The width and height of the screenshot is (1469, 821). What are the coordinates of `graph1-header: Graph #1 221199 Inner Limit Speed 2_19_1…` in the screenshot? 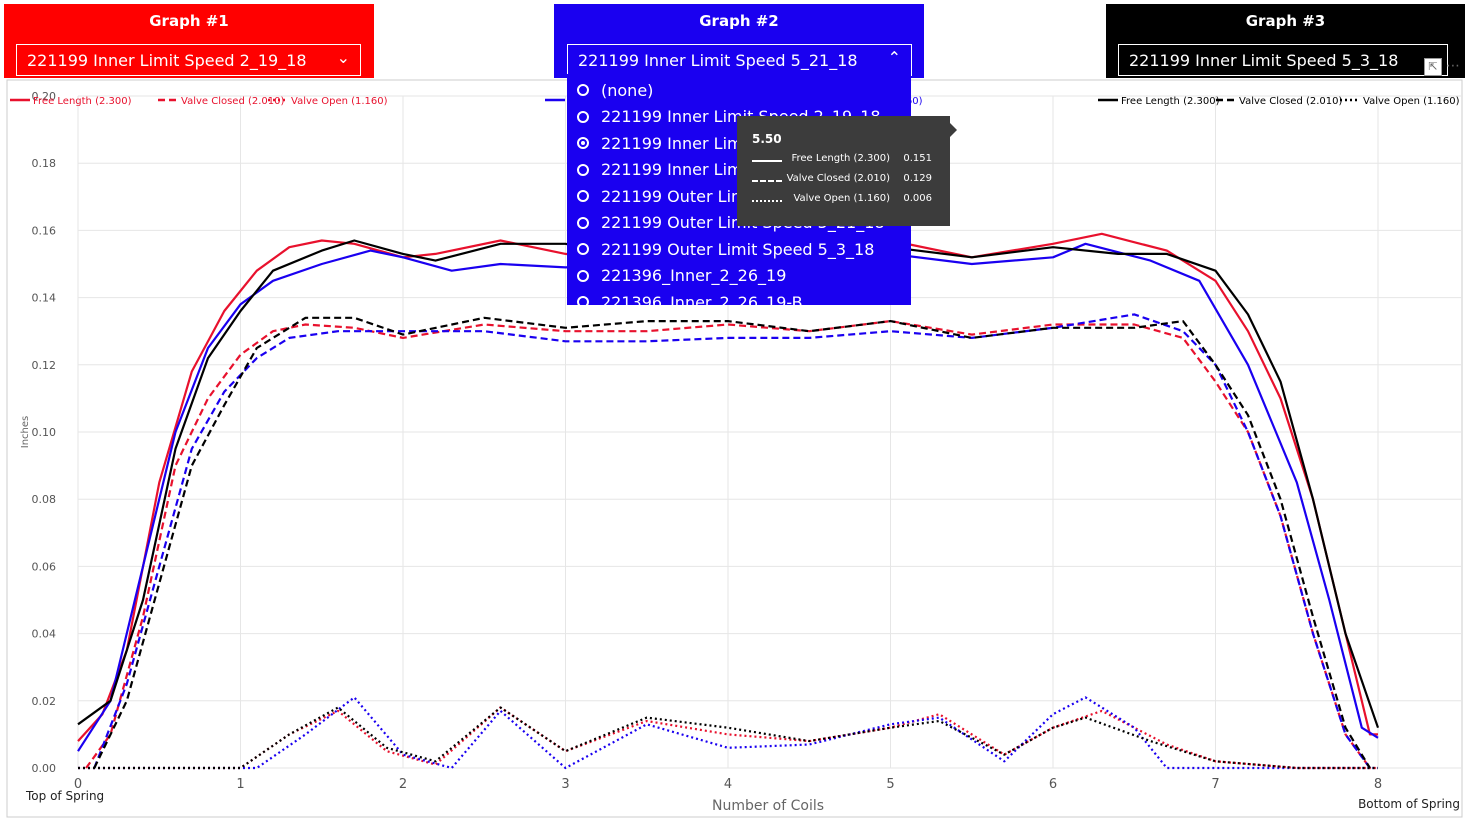 It's located at (189, 41).